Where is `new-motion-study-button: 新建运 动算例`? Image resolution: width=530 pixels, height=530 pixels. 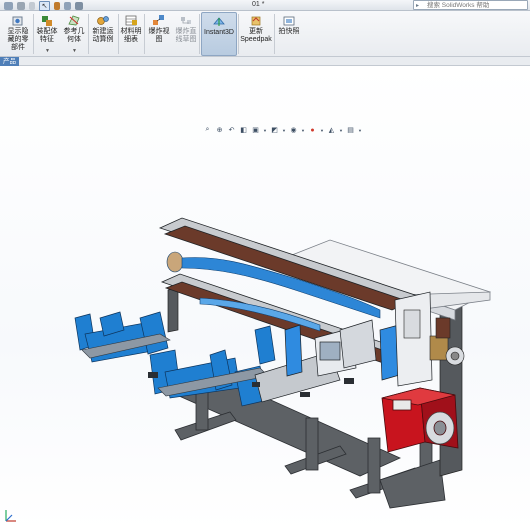
new-motion-study-button: 新建运 动算例 is located at coordinates (103, 34).